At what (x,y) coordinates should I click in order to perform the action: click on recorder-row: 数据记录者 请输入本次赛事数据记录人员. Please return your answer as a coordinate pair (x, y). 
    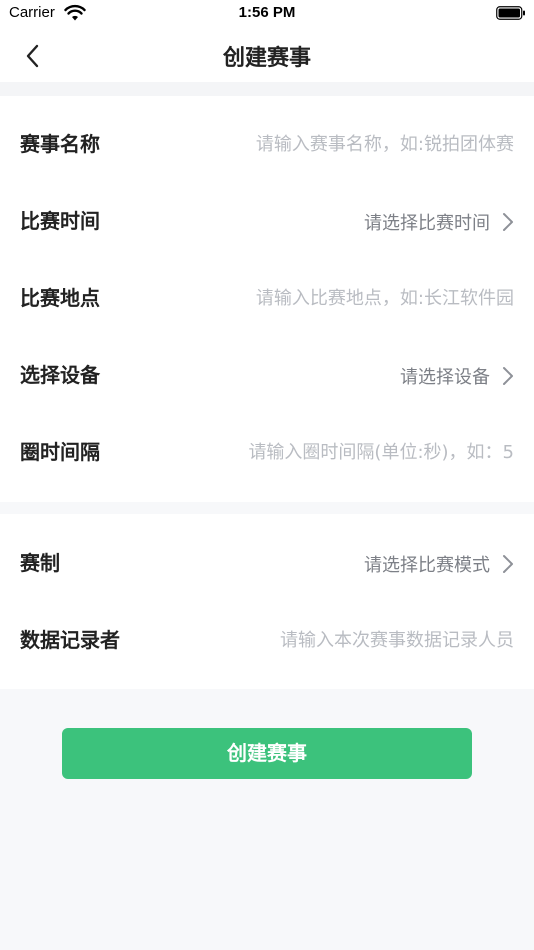
    Looking at the image, I should click on (267, 640).